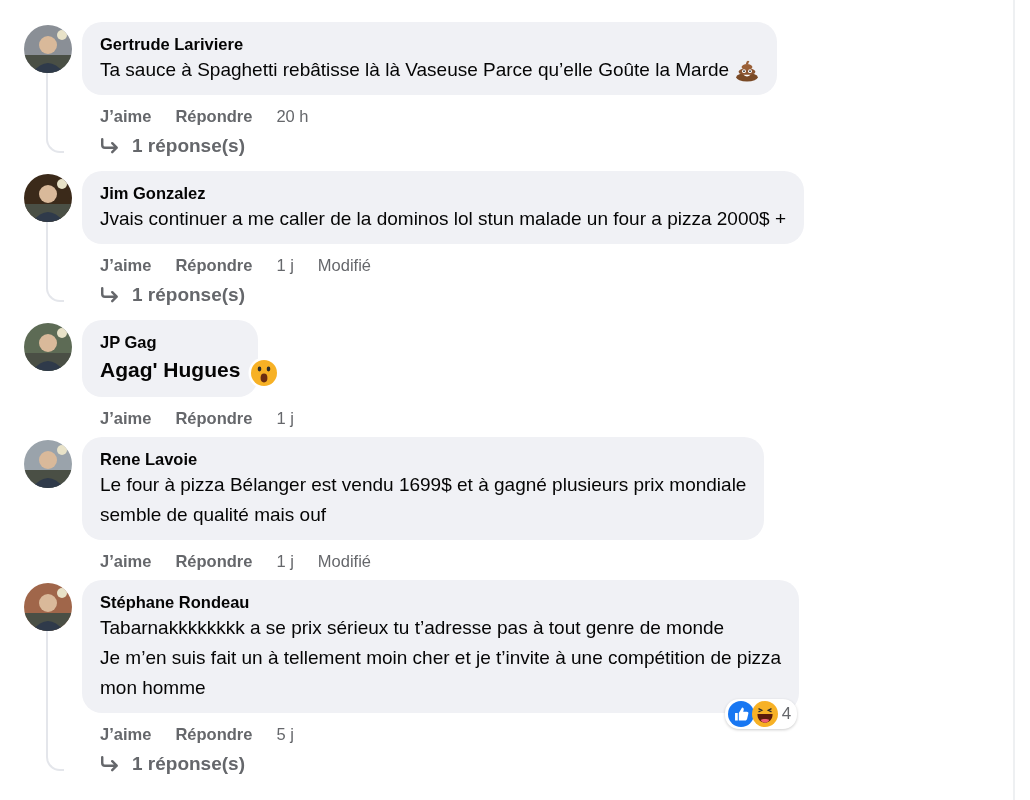 The width and height of the screenshot is (1030, 800). What do you see at coordinates (443, 219) in the screenshot?
I see `comment-text: Jvais continuer a me caller de la dominos lol stun malade un four a pizza 2000$ +` at bounding box center [443, 219].